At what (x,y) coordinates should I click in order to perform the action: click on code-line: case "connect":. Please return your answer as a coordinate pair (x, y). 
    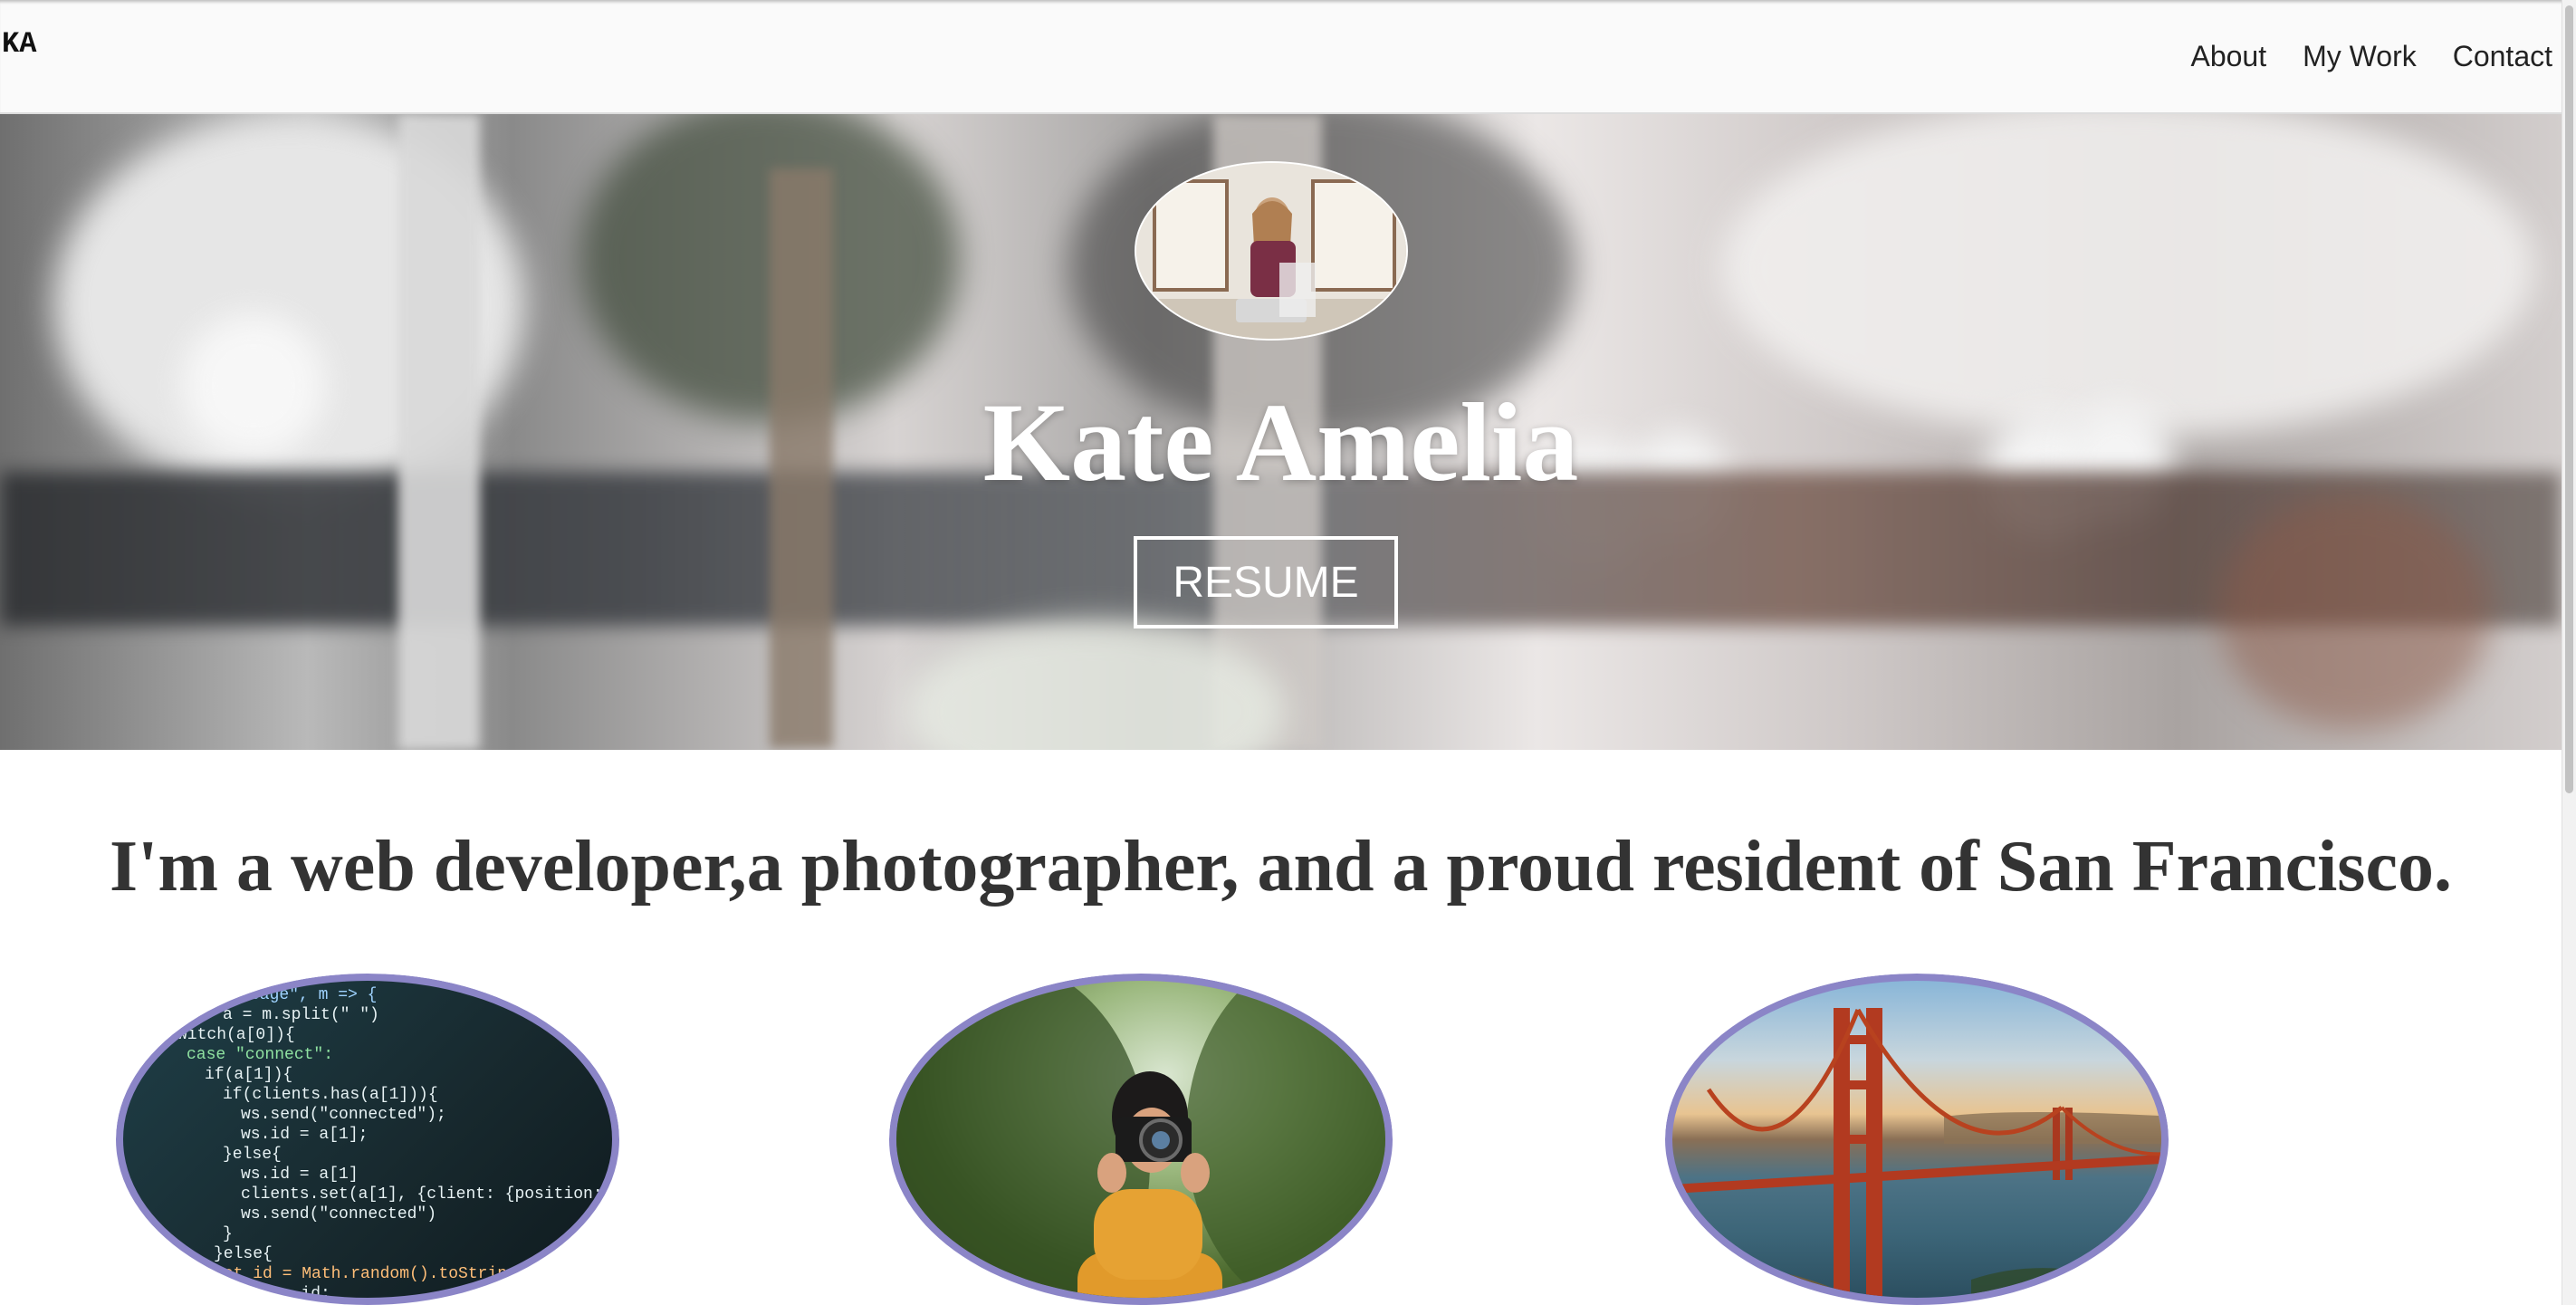
    Looking at the image, I should click on (260, 1055).